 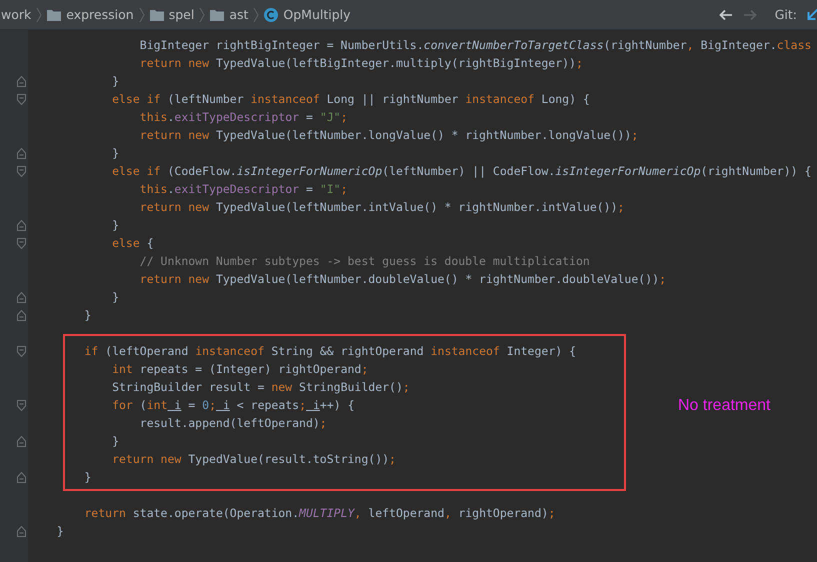 I want to click on code-line: return state.operate(Operation.MULTIPLY, leftOperand, rightOperand);, so click(x=319, y=513).